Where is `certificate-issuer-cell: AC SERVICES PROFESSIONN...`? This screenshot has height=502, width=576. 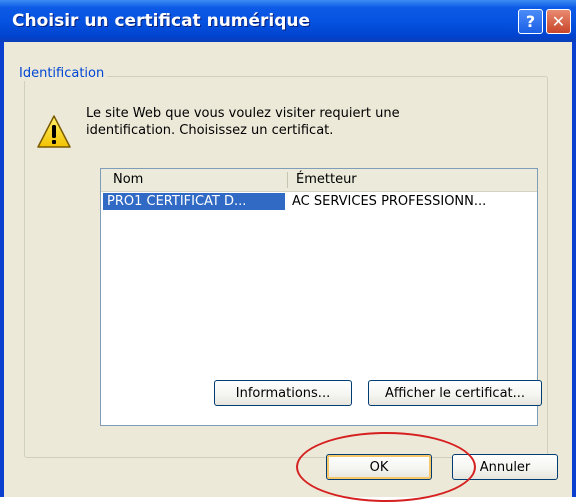
certificate-issuer-cell: AC SERVICES PROFESSIONN... is located at coordinates (412, 201).